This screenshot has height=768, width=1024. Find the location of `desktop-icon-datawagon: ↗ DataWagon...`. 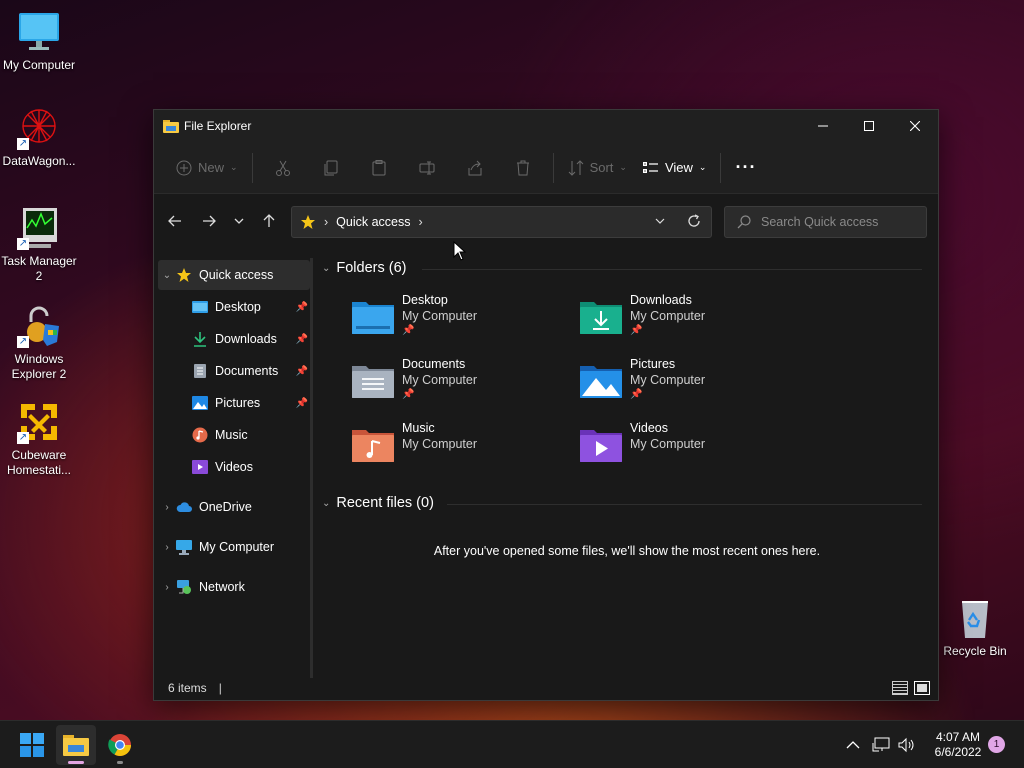

desktop-icon-datawagon: ↗ DataWagon... is located at coordinates (39, 137).